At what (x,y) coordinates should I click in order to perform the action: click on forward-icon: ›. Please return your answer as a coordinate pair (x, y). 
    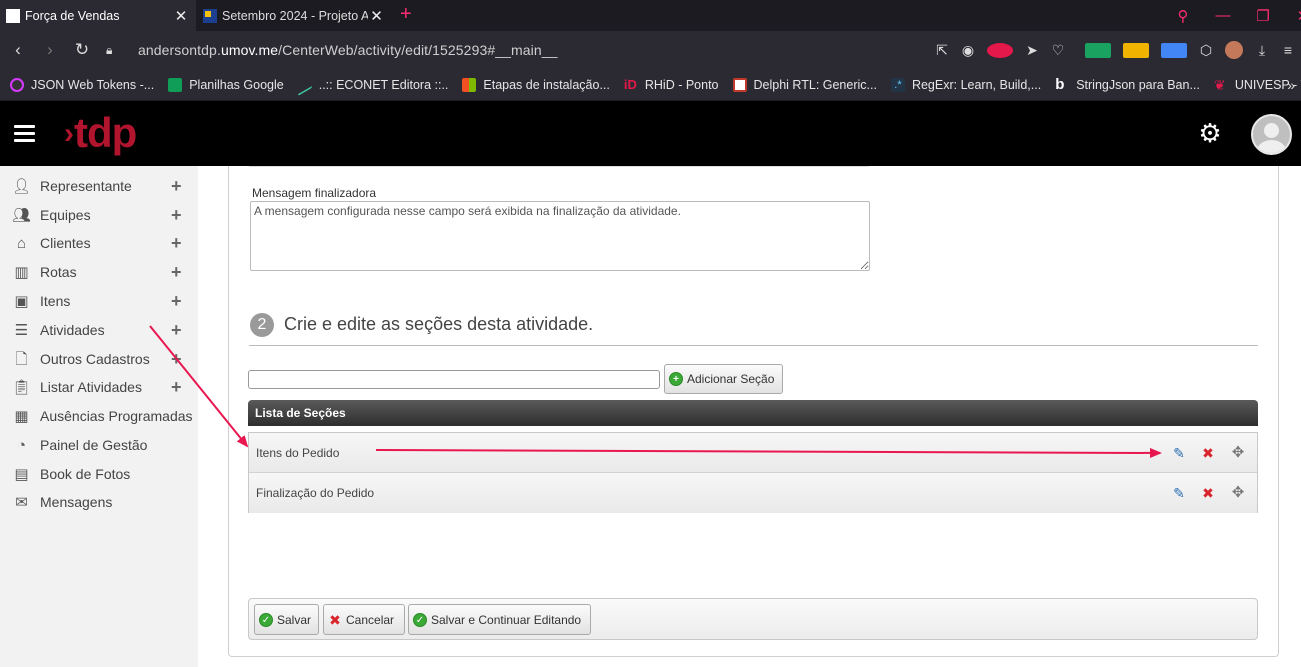
    Looking at the image, I should click on (50, 50).